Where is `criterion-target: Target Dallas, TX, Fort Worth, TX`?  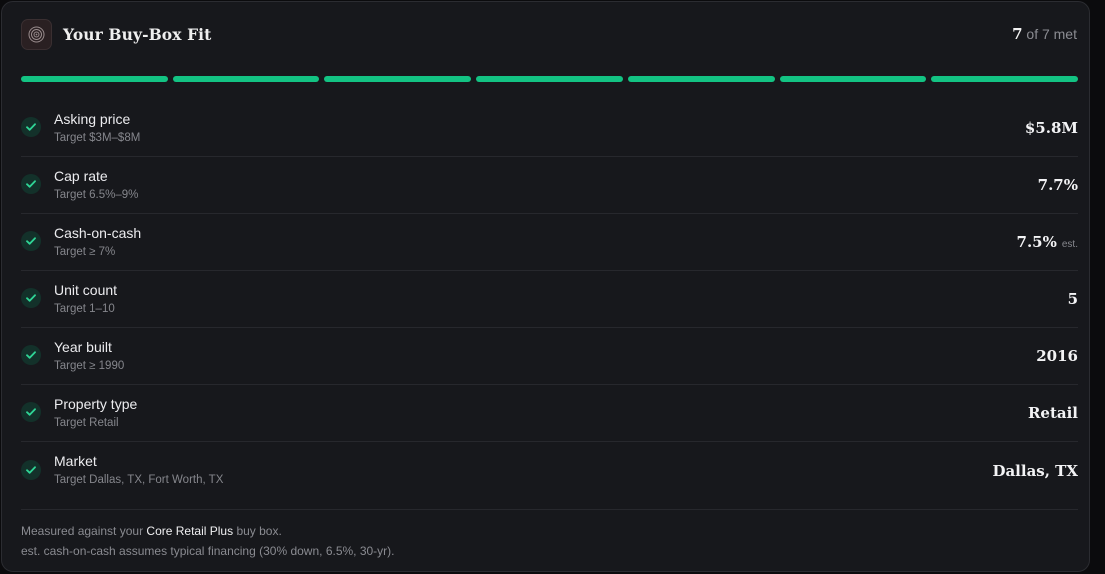 criterion-target: Target Dallas, TX, Fort Worth, TX is located at coordinates (139, 480).